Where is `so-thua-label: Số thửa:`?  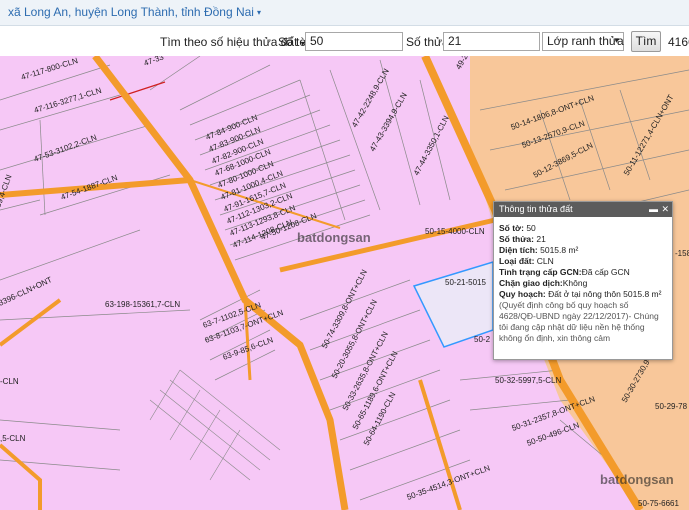 so-thua-label: Số thửa: is located at coordinates (516, 239).